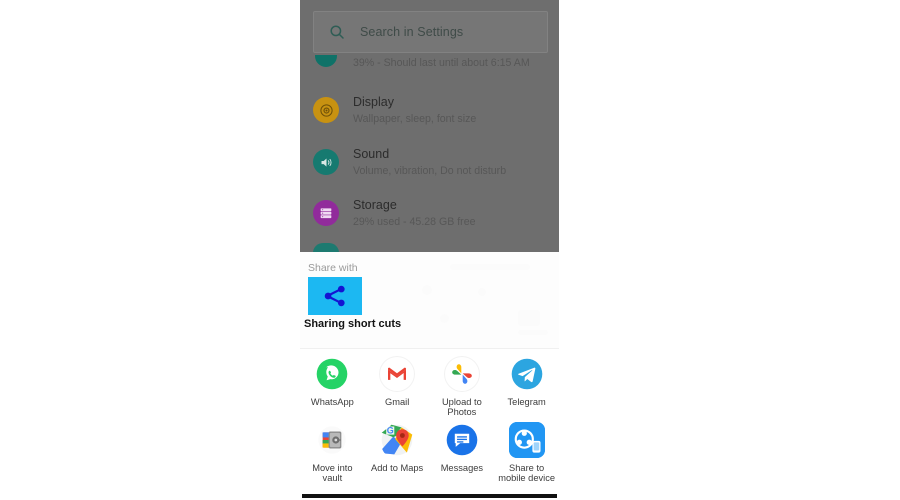  Describe the element at coordinates (461, 374) in the screenshot. I see `google-photos-icon` at that location.